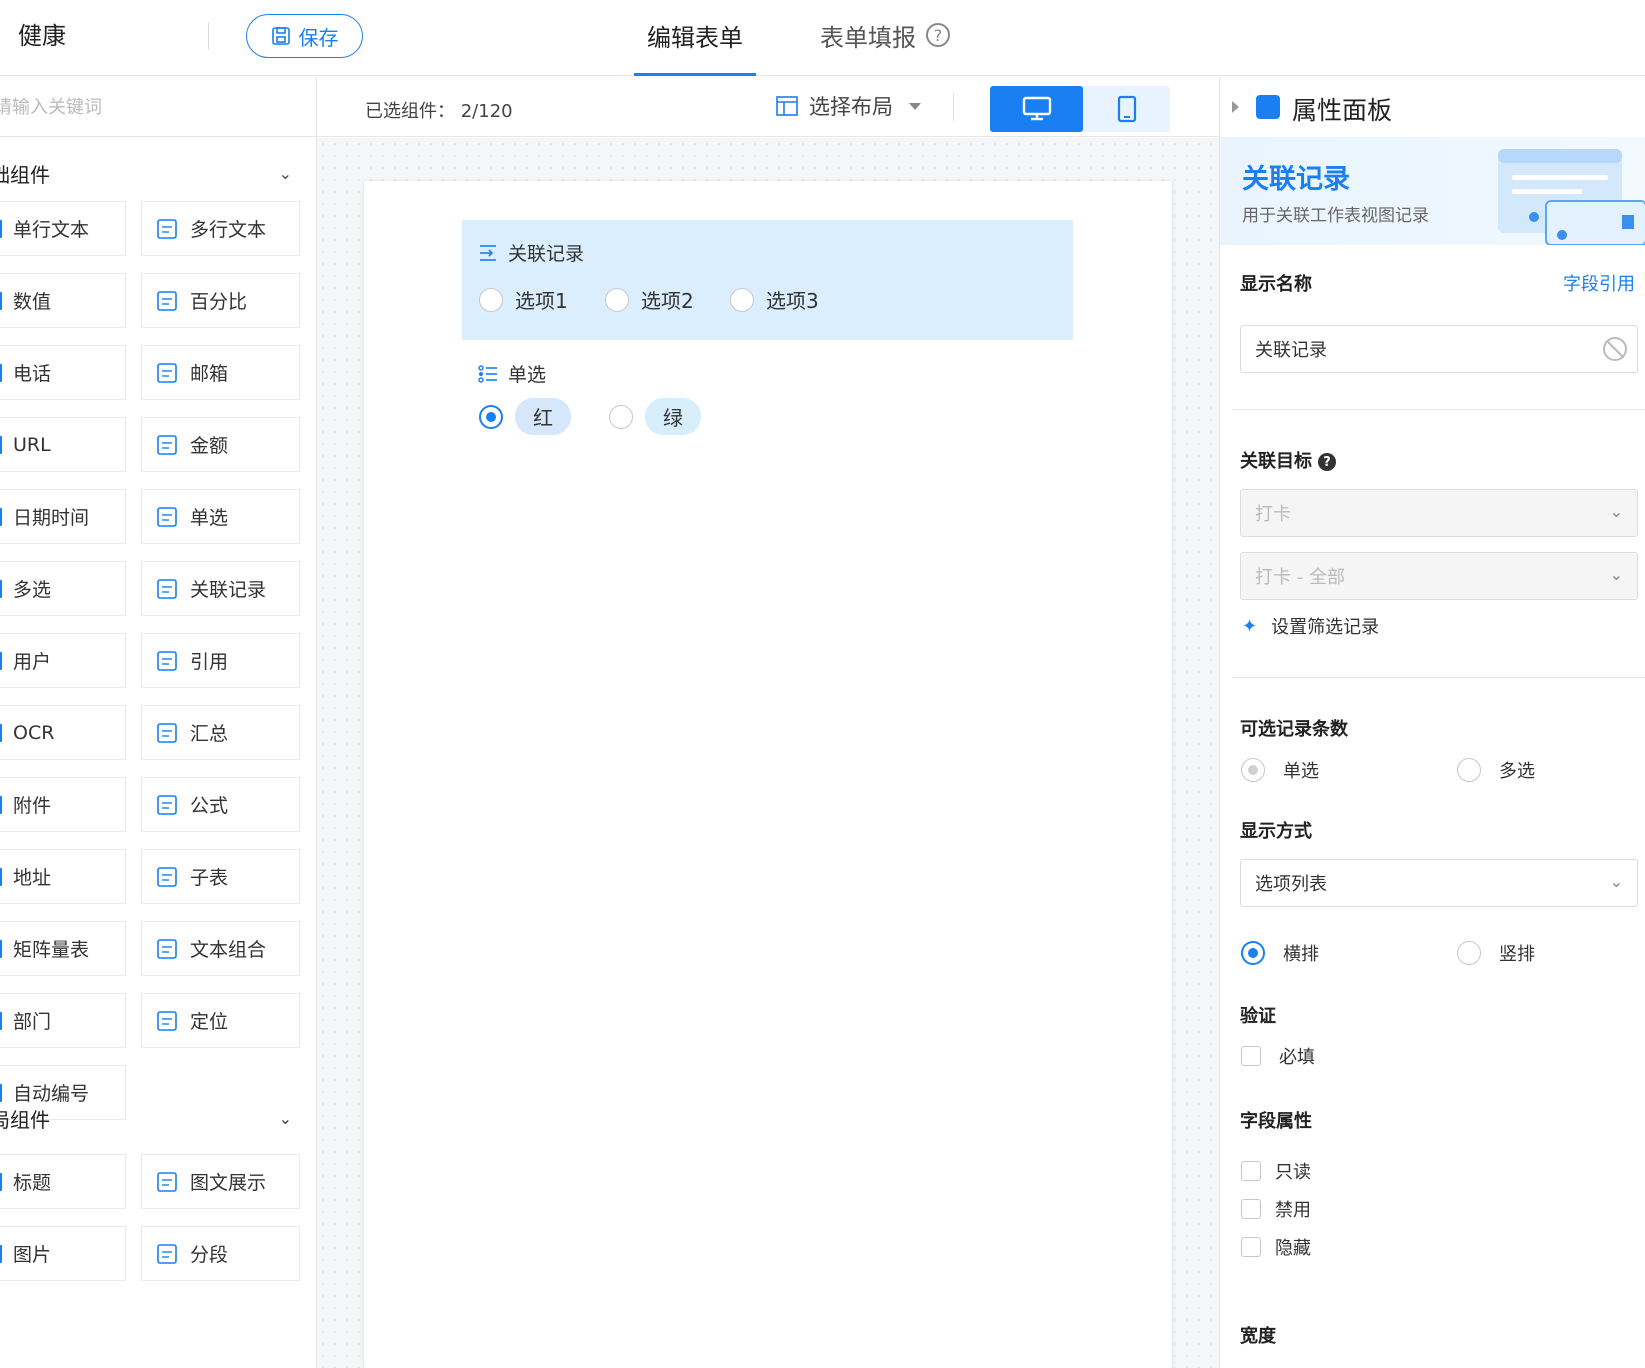 The width and height of the screenshot is (1645, 1368). I want to click on component-label: 地址, so click(32, 878).